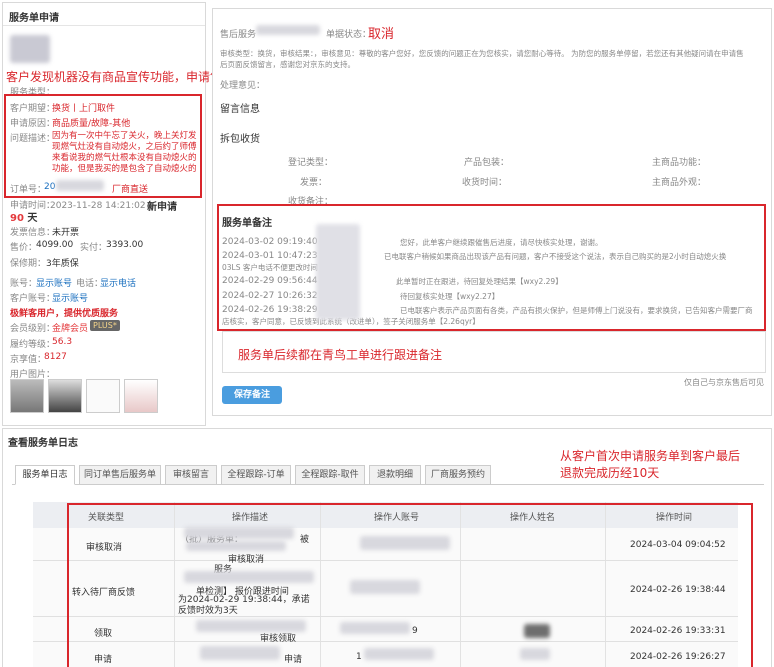  I want to click on tab-service-log: 服务单日志, so click(45, 475).